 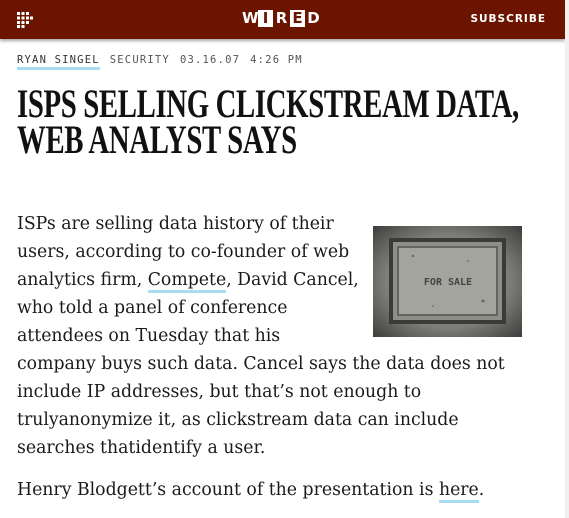 I want to click on category-label: SECURITY, so click(x=140, y=60).